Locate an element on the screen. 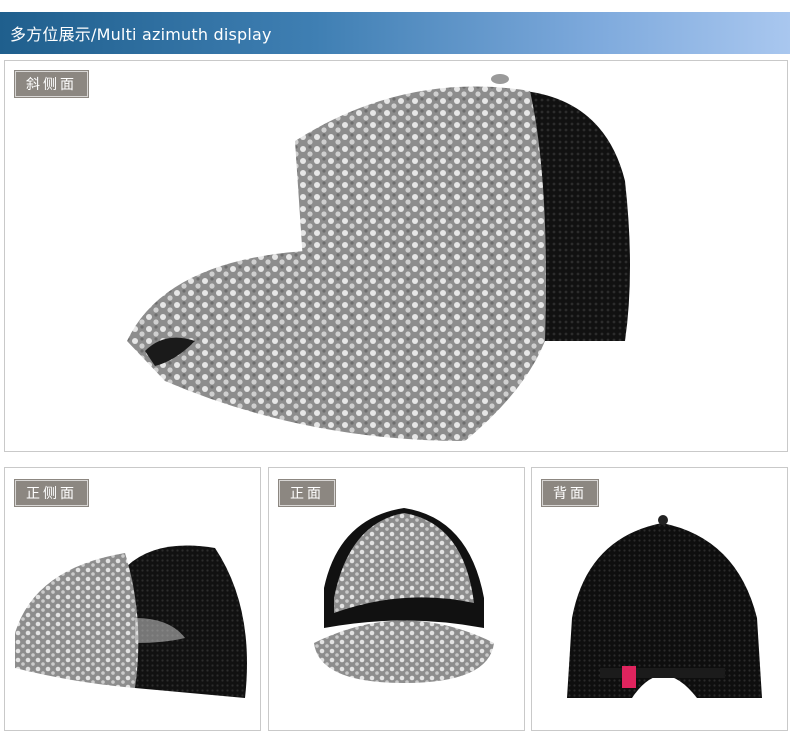 Image resolution: width=790 pixels, height=738 pixels. panel-back-view: 背面 is located at coordinates (659, 599).